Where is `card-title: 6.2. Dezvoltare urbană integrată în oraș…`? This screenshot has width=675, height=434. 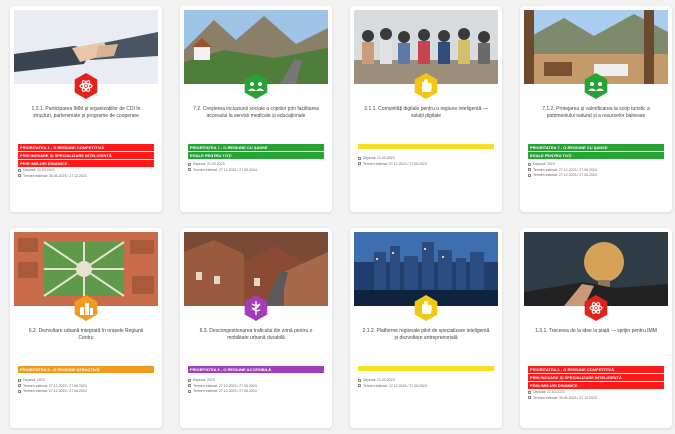
card-title: 6.2. Dezvoltare urbană integrată în oraș… is located at coordinates (86, 334).